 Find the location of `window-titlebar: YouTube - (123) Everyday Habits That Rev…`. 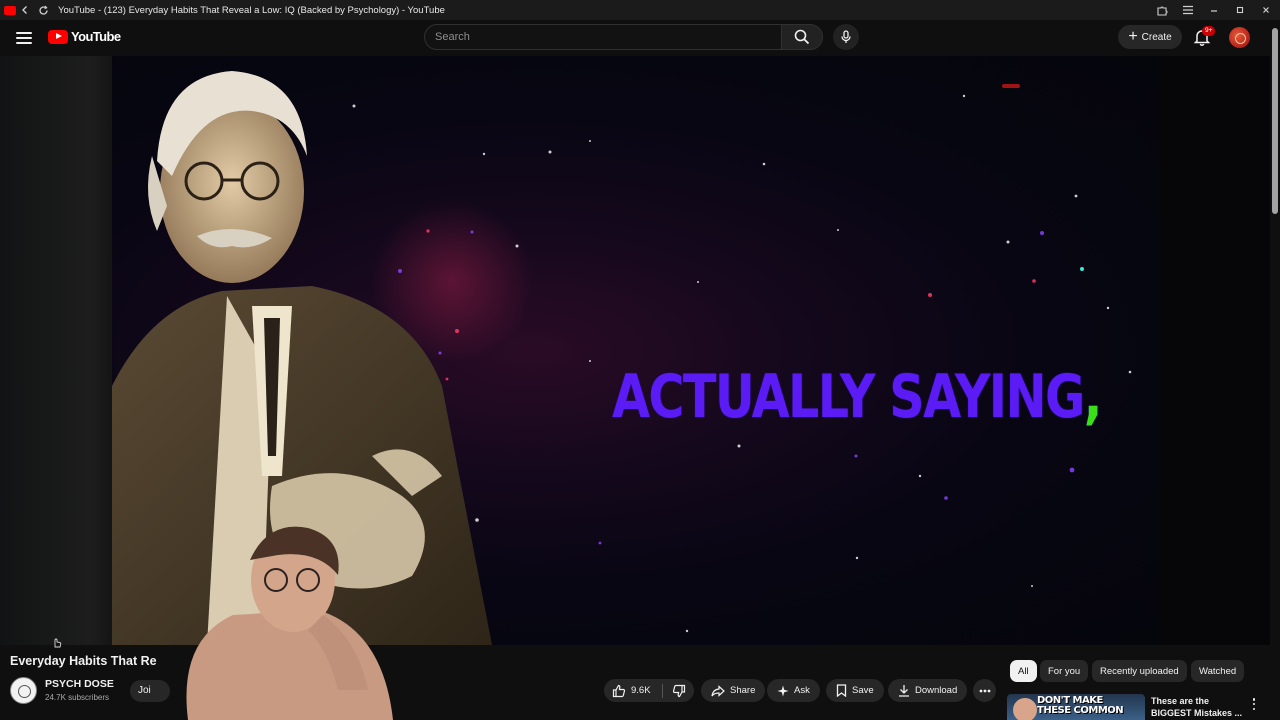

window-titlebar: YouTube - (123) Everyday Habits That Rev… is located at coordinates (640, 10).